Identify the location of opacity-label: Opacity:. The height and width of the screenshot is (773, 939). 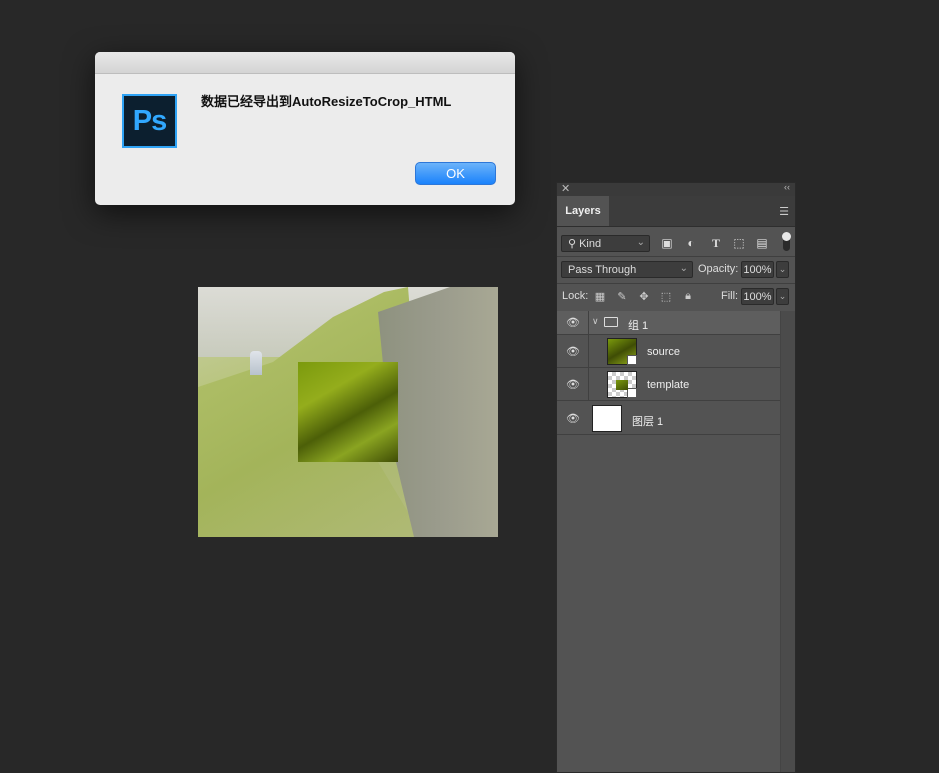
(718, 269).